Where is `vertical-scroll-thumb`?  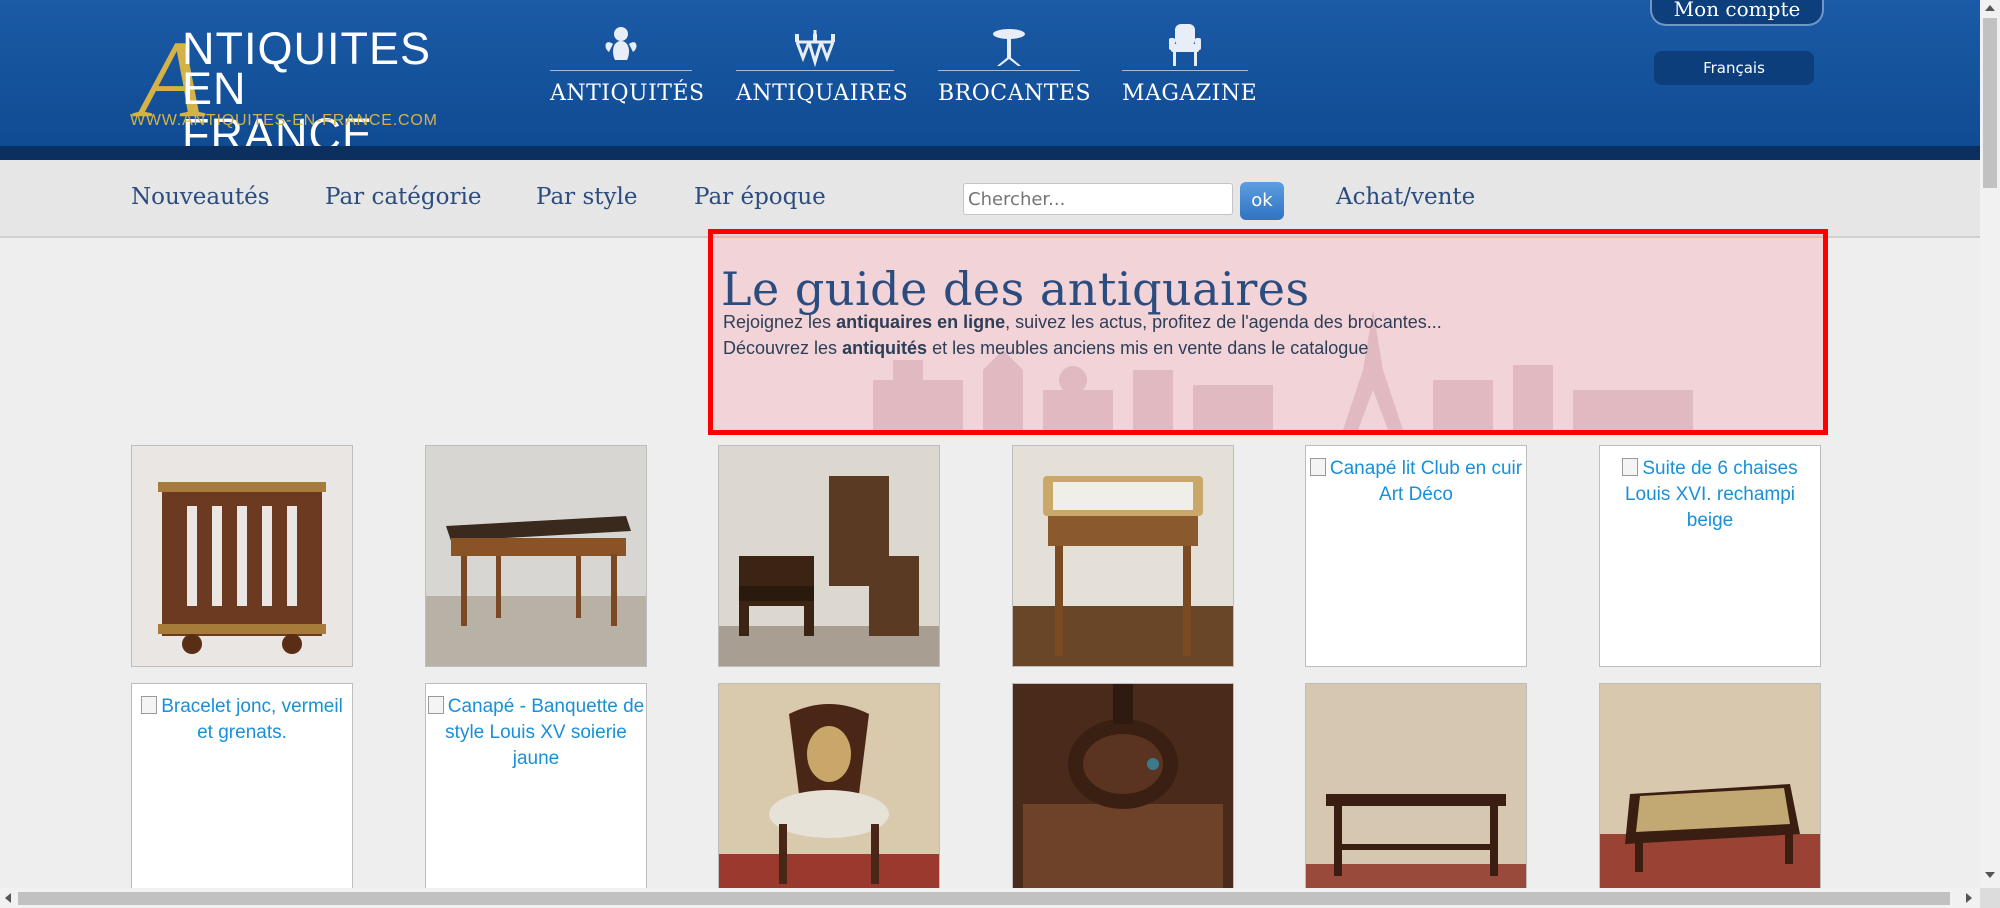 vertical-scroll-thumb is located at coordinates (1990, 103).